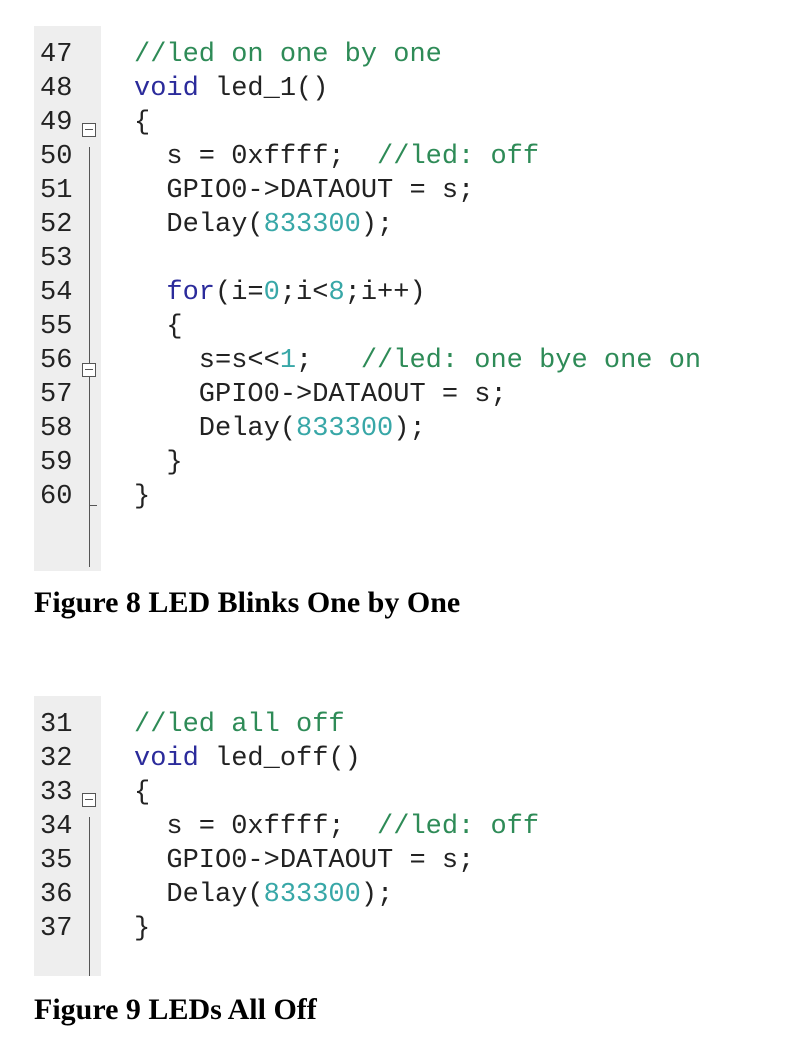  What do you see at coordinates (56, 89) in the screenshot?
I see `line-number: 48` at bounding box center [56, 89].